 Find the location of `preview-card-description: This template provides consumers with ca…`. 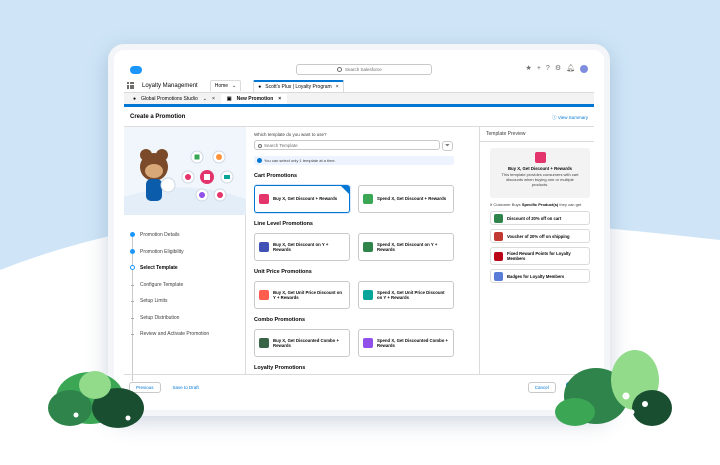

preview-card-description: This template provides consumers with ca… is located at coordinates (540, 179).